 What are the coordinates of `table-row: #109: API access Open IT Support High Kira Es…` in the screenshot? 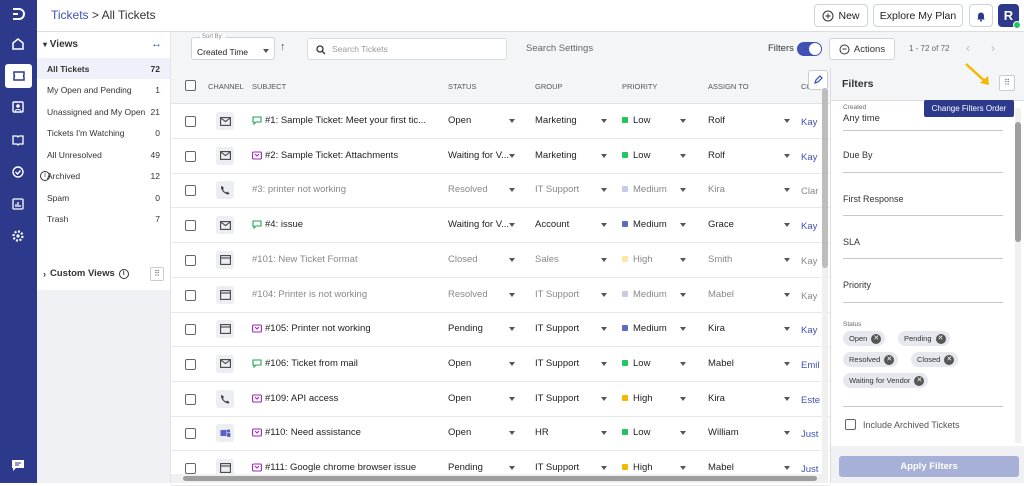 It's located at (500, 399).